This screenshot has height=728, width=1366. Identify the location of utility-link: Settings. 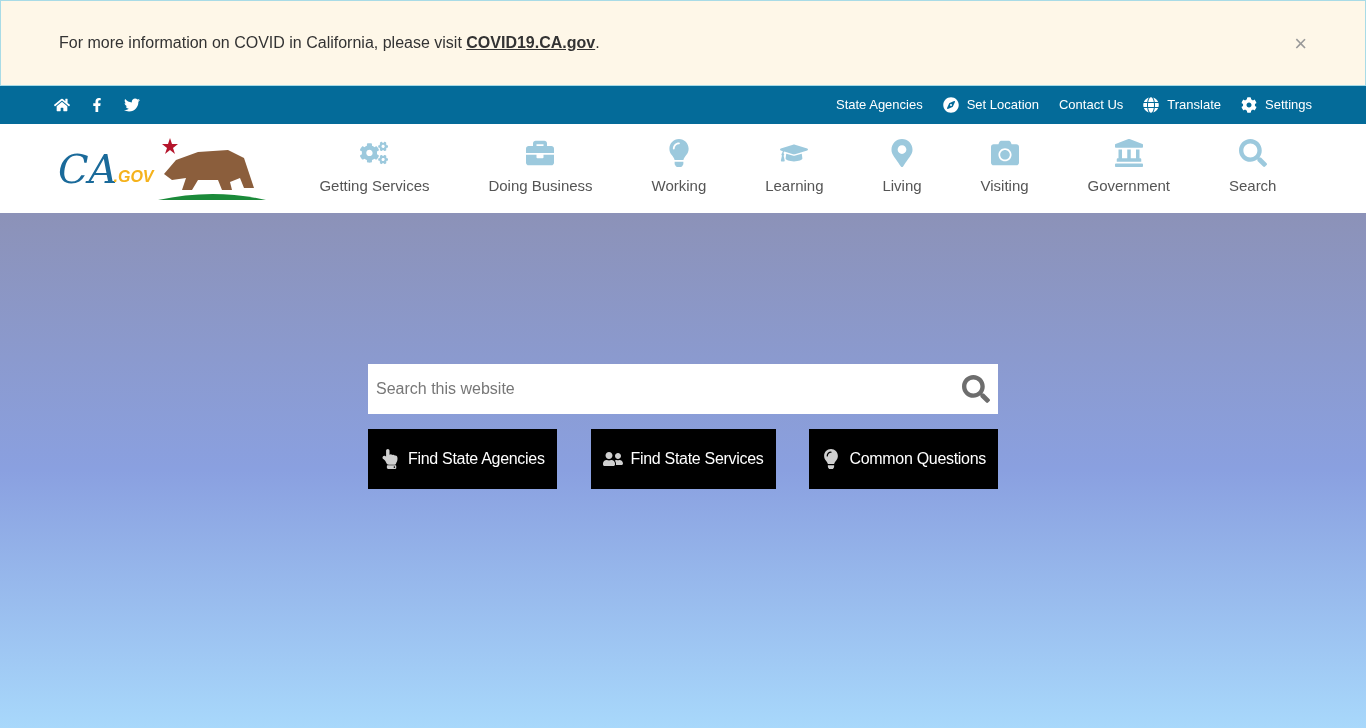
(1288, 105).